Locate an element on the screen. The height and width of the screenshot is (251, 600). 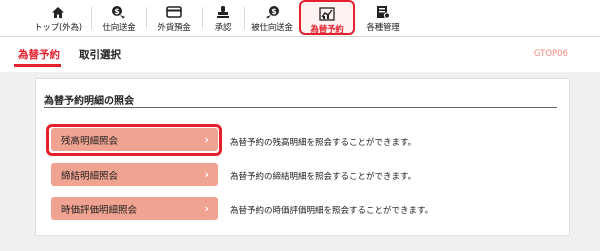
market-value-detail-inquiry-button: 時価評価明細照会 › is located at coordinates (134, 208).